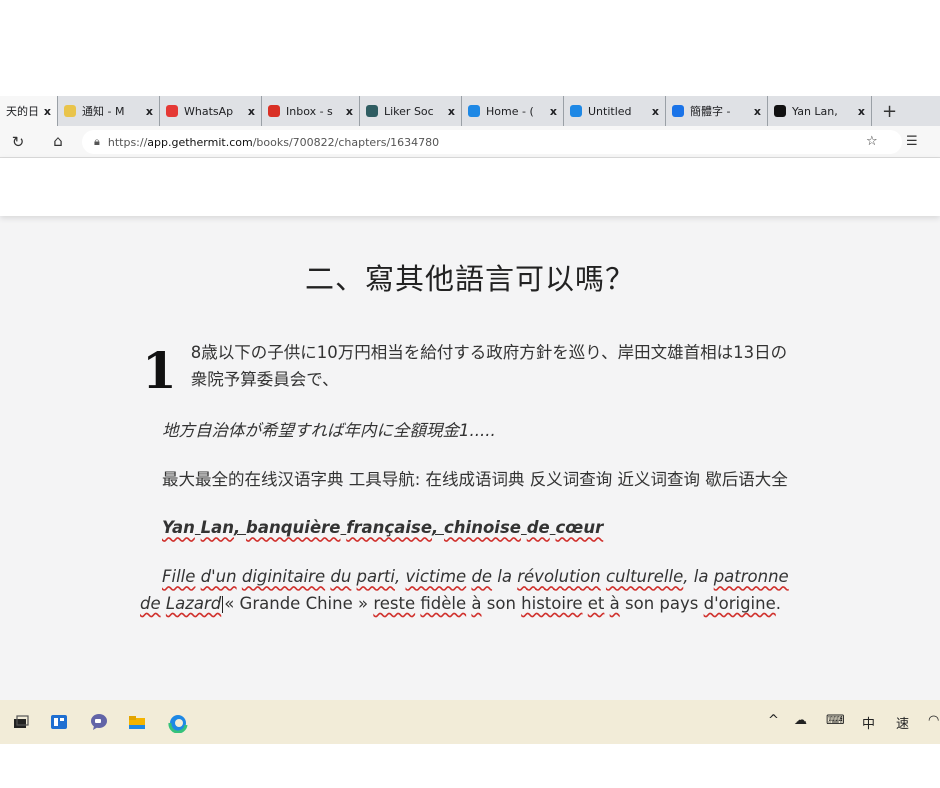 Image resolution: width=940 pixels, height=788 pixels. What do you see at coordinates (470, 722) in the screenshot?
I see `taskbar: ^ ☁ ⌨ 中 速 ◠` at bounding box center [470, 722].